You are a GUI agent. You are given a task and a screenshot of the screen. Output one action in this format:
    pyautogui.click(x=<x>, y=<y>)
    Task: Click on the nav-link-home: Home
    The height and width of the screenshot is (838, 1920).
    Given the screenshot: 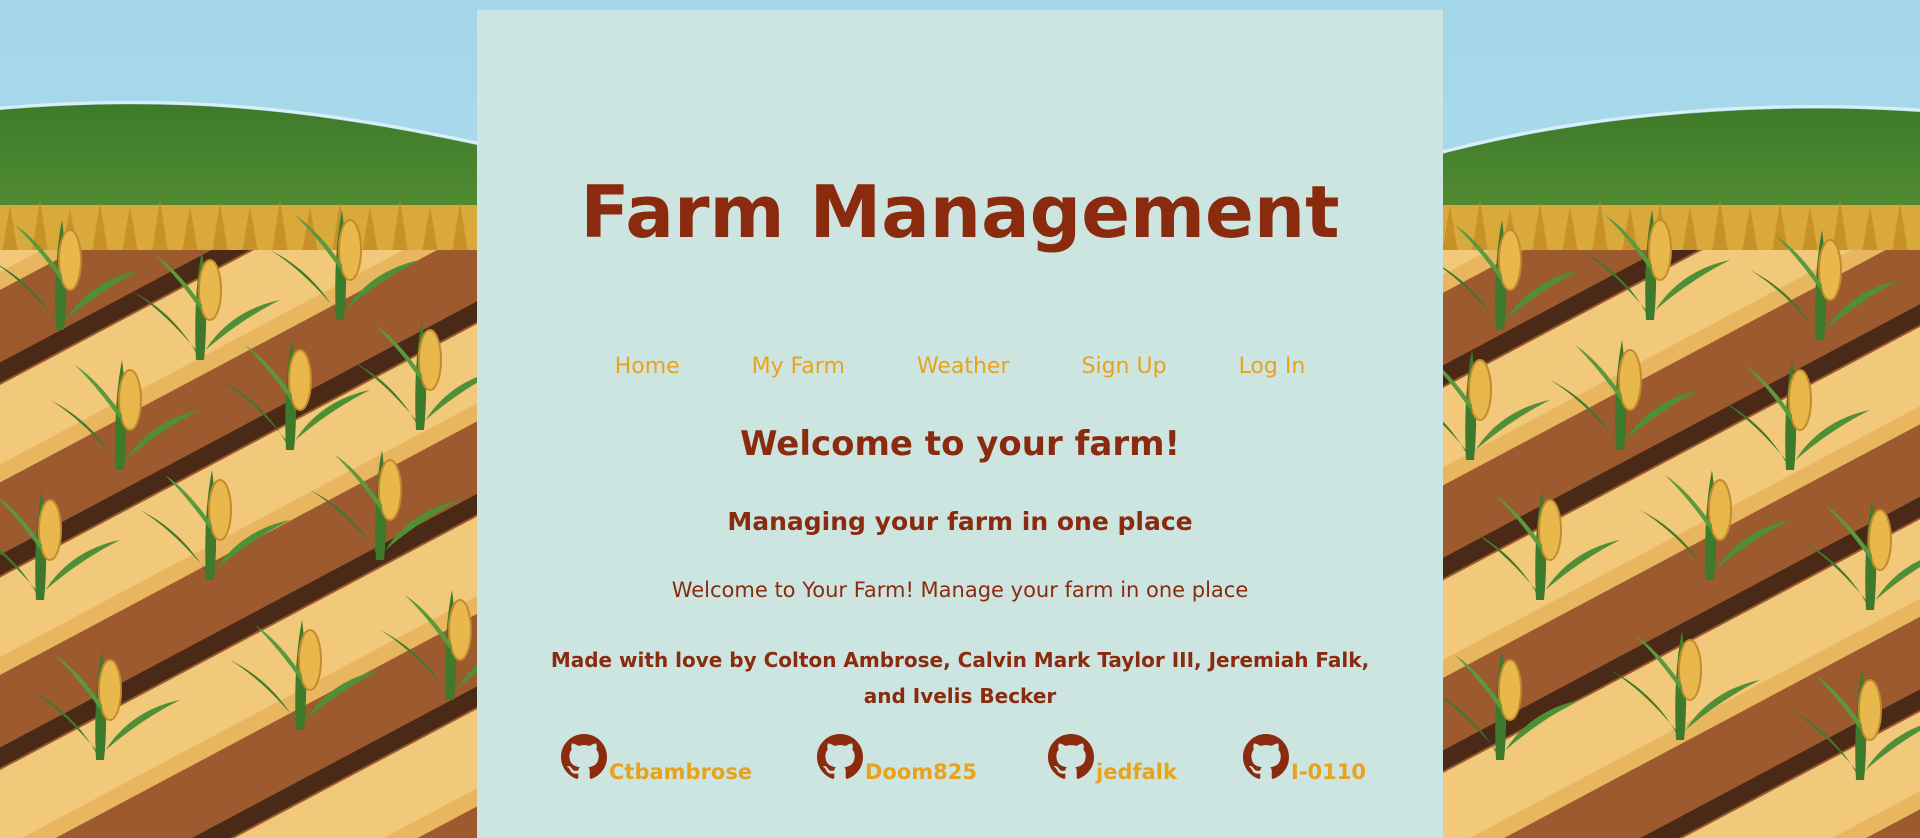 What is the action you would take?
    pyautogui.click(x=647, y=367)
    